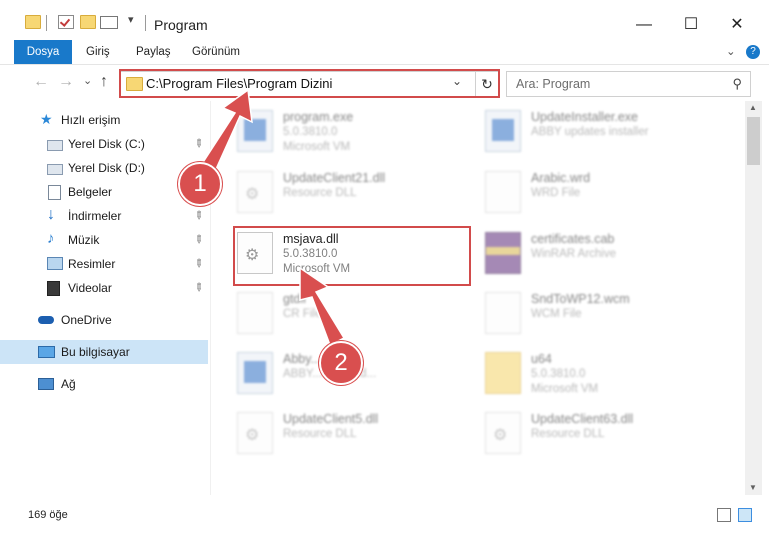  I want to click on minimize-button: —, so click(644, 25).